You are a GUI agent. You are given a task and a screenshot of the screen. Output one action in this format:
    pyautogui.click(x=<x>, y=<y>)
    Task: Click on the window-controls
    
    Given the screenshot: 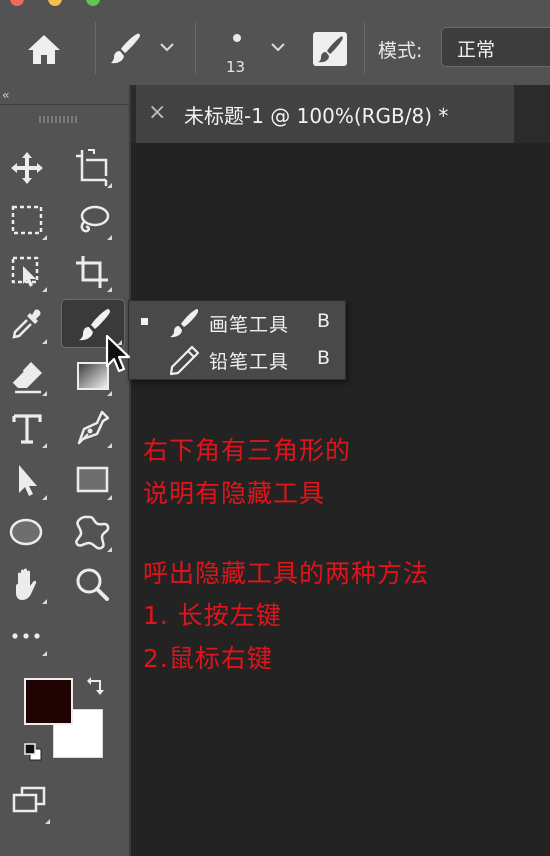 What is the action you would take?
    pyautogui.click(x=60, y=3)
    